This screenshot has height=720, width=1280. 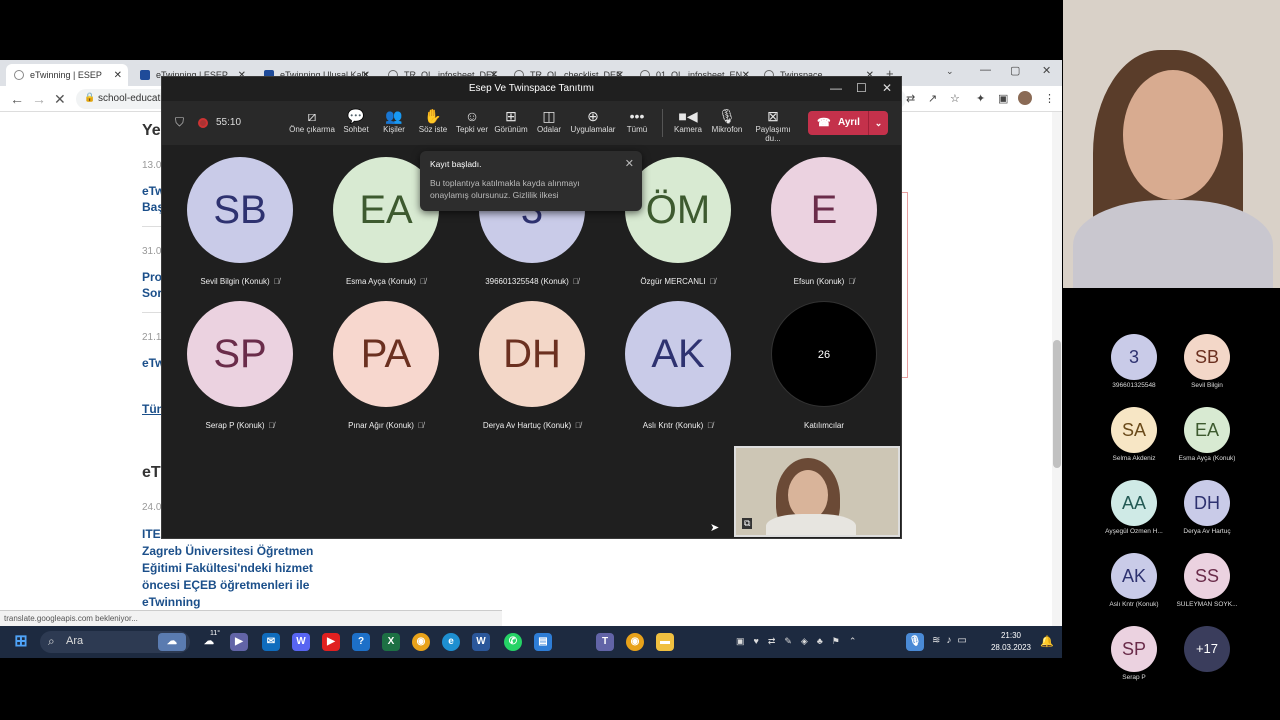 I want to click on side-participant-name: 396601325548, so click(x=1134, y=385).